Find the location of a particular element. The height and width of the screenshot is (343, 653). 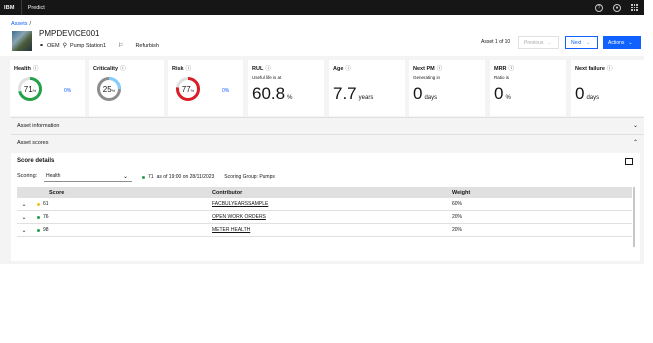

table-header: Score Contributor Weight is located at coordinates (324, 192).